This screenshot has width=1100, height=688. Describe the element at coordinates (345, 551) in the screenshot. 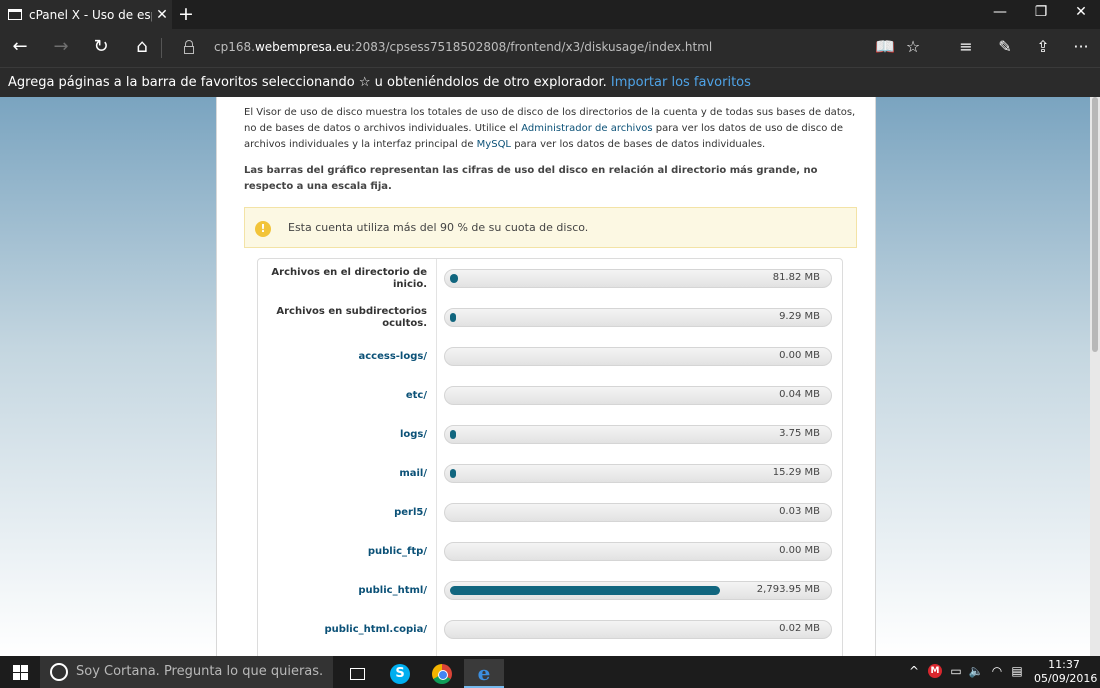

I see `directory-link: public_ftp/` at that location.